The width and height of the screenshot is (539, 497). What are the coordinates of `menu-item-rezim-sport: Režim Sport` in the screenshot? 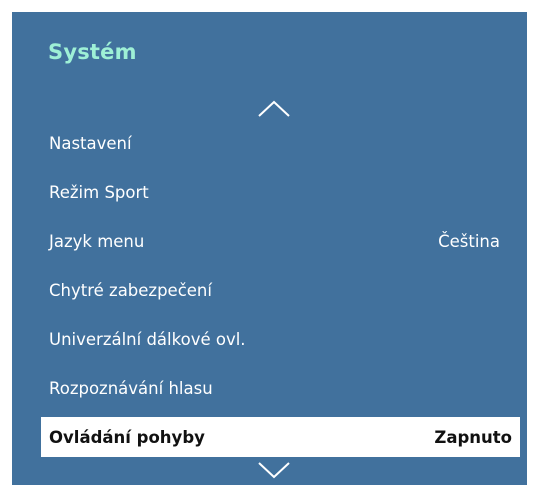 It's located at (269, 192).